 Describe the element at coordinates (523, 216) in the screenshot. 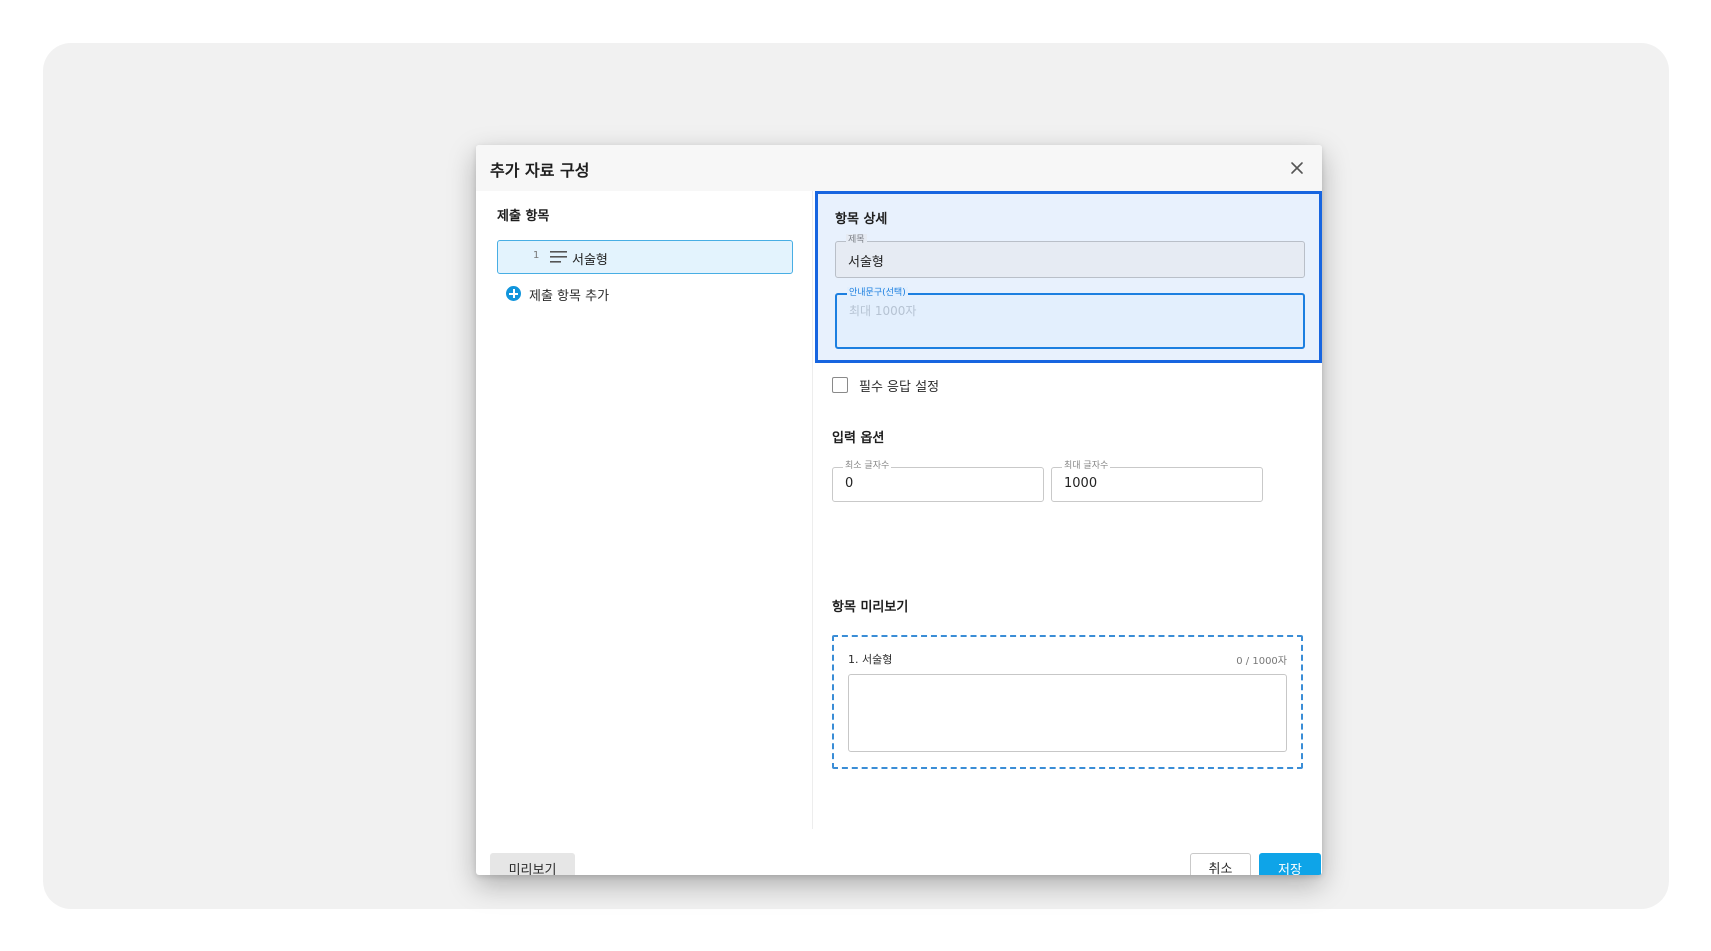

I see `submission-items-title: 제출 항목` at that location.